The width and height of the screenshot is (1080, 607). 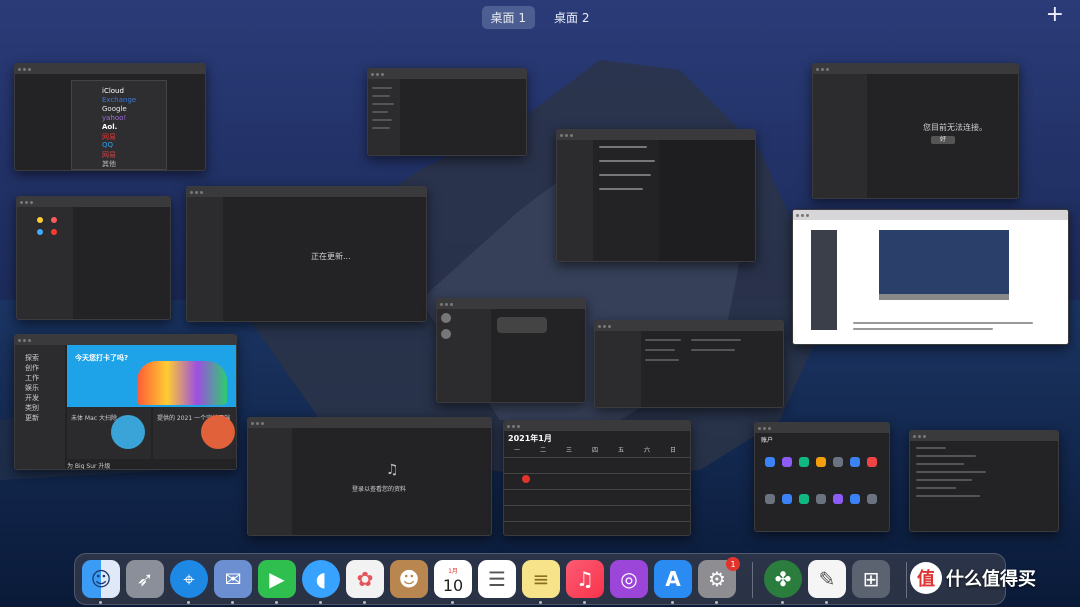 What do you see at coordinates (45, 263) in the screenshot?
I see `prefs-sidebar` at bounding box center [45, 263].